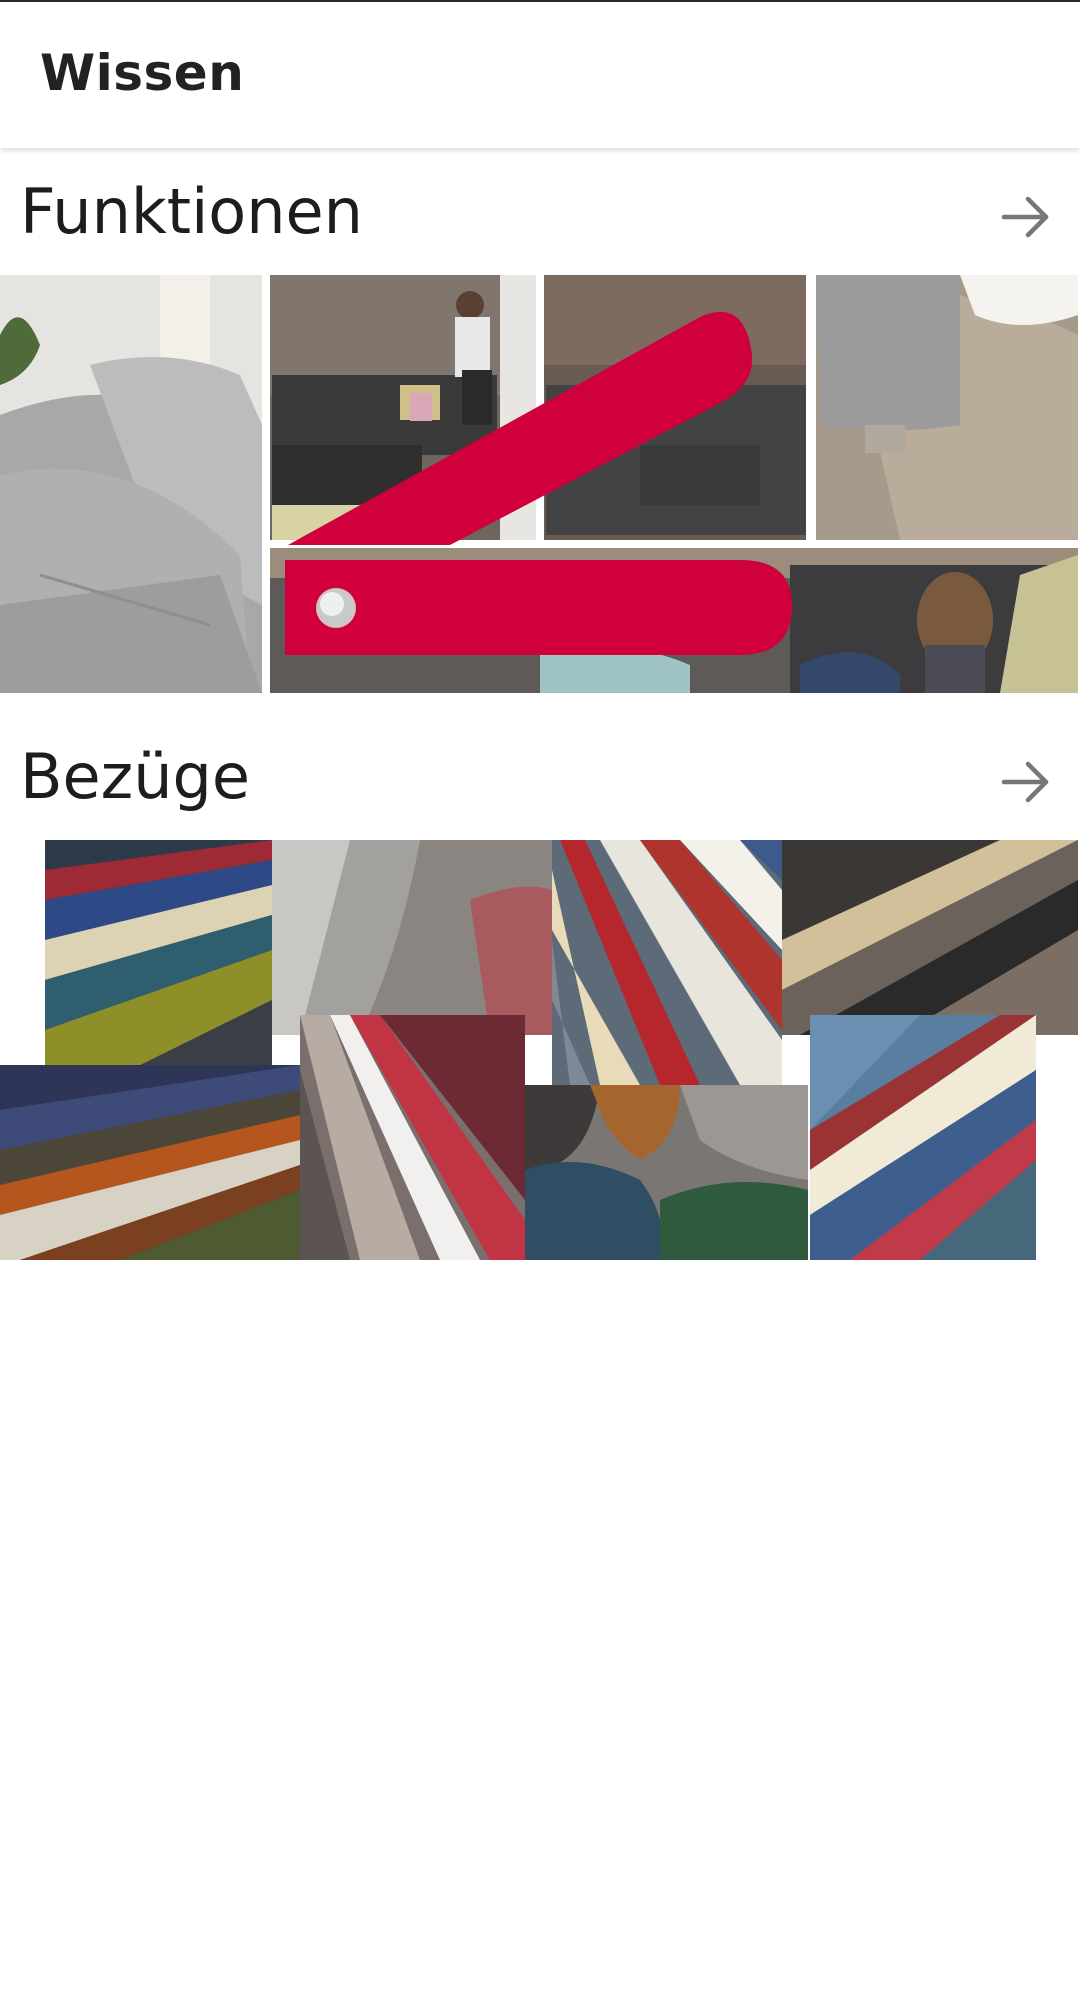 The image size is (1080, 2004). Describe the element at coordinates (540, 780) in the screenshot. I see `section-header-bezuege: Bezüge` at that location.